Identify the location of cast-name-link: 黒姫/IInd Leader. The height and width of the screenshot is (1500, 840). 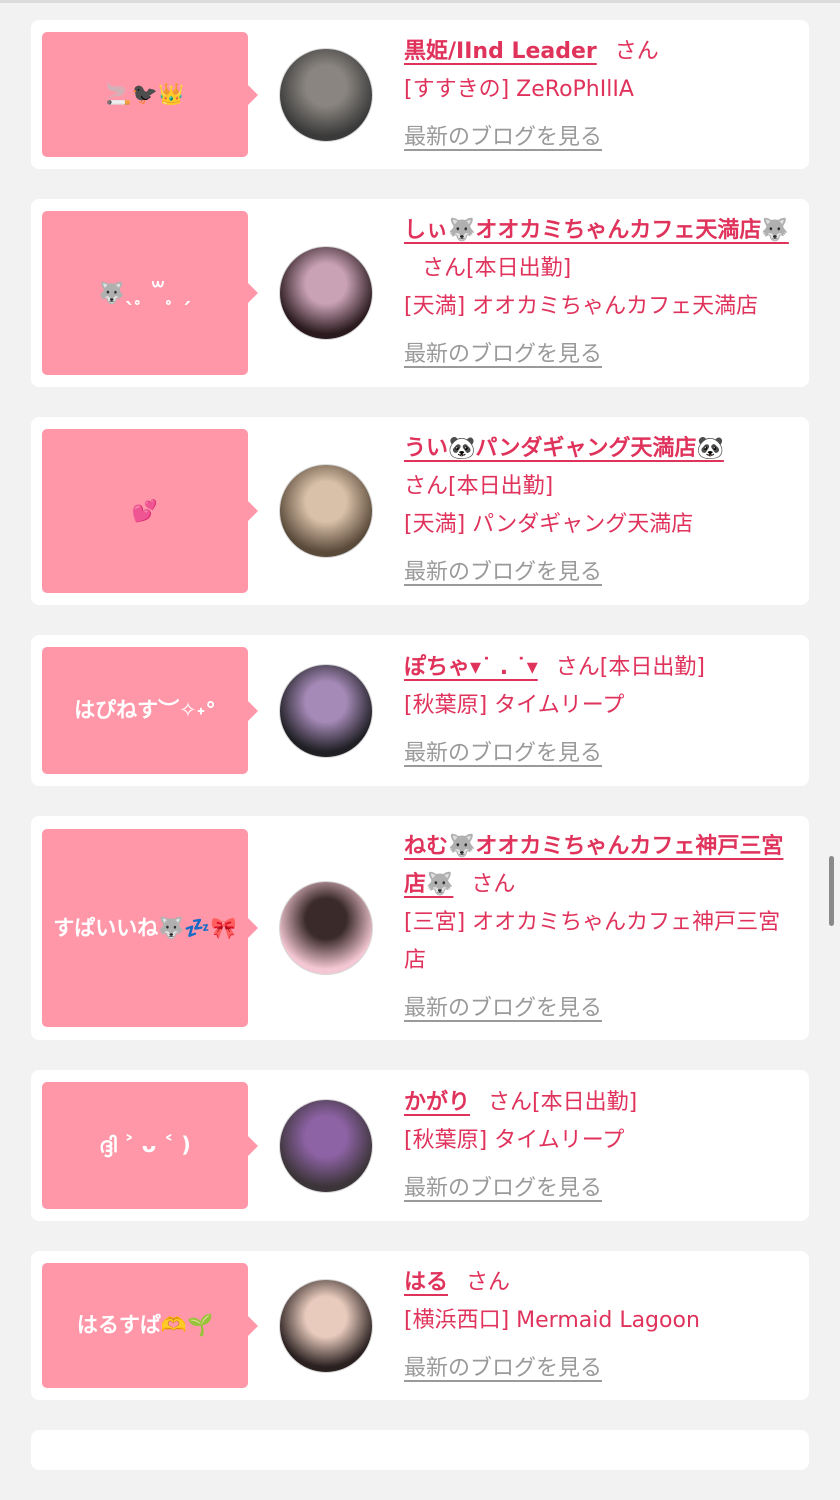
(500, 51).